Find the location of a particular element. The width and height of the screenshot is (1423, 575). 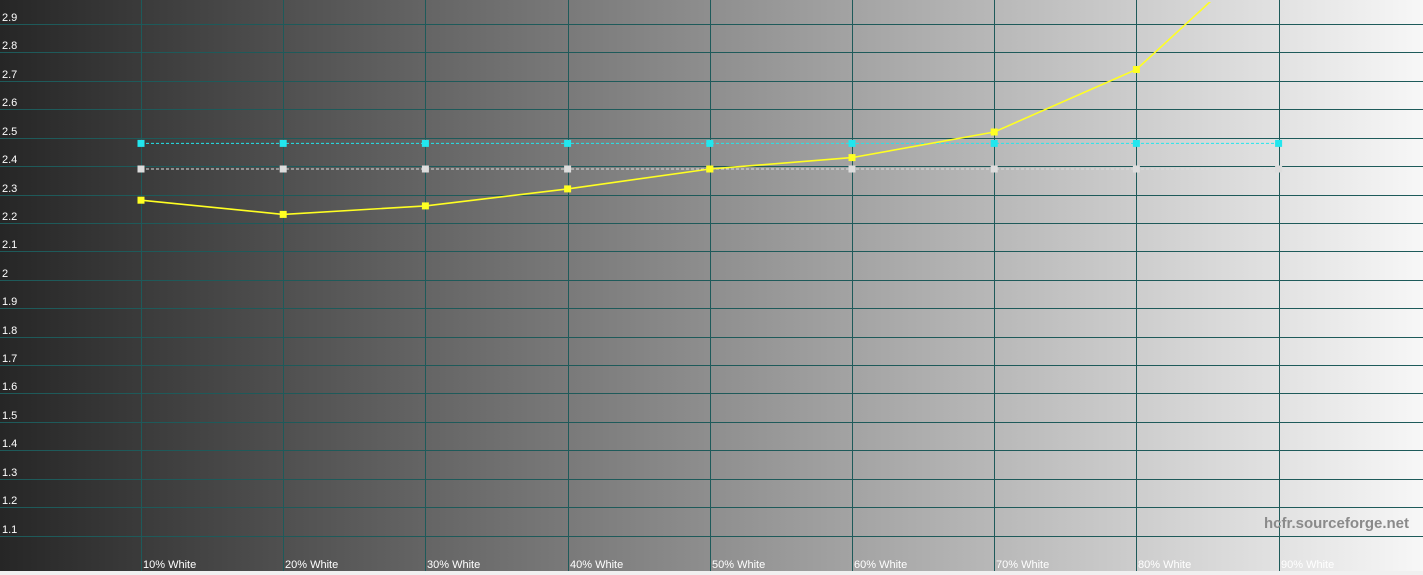

y-tick-label: 1.1 is located at coordinates (9, 530).